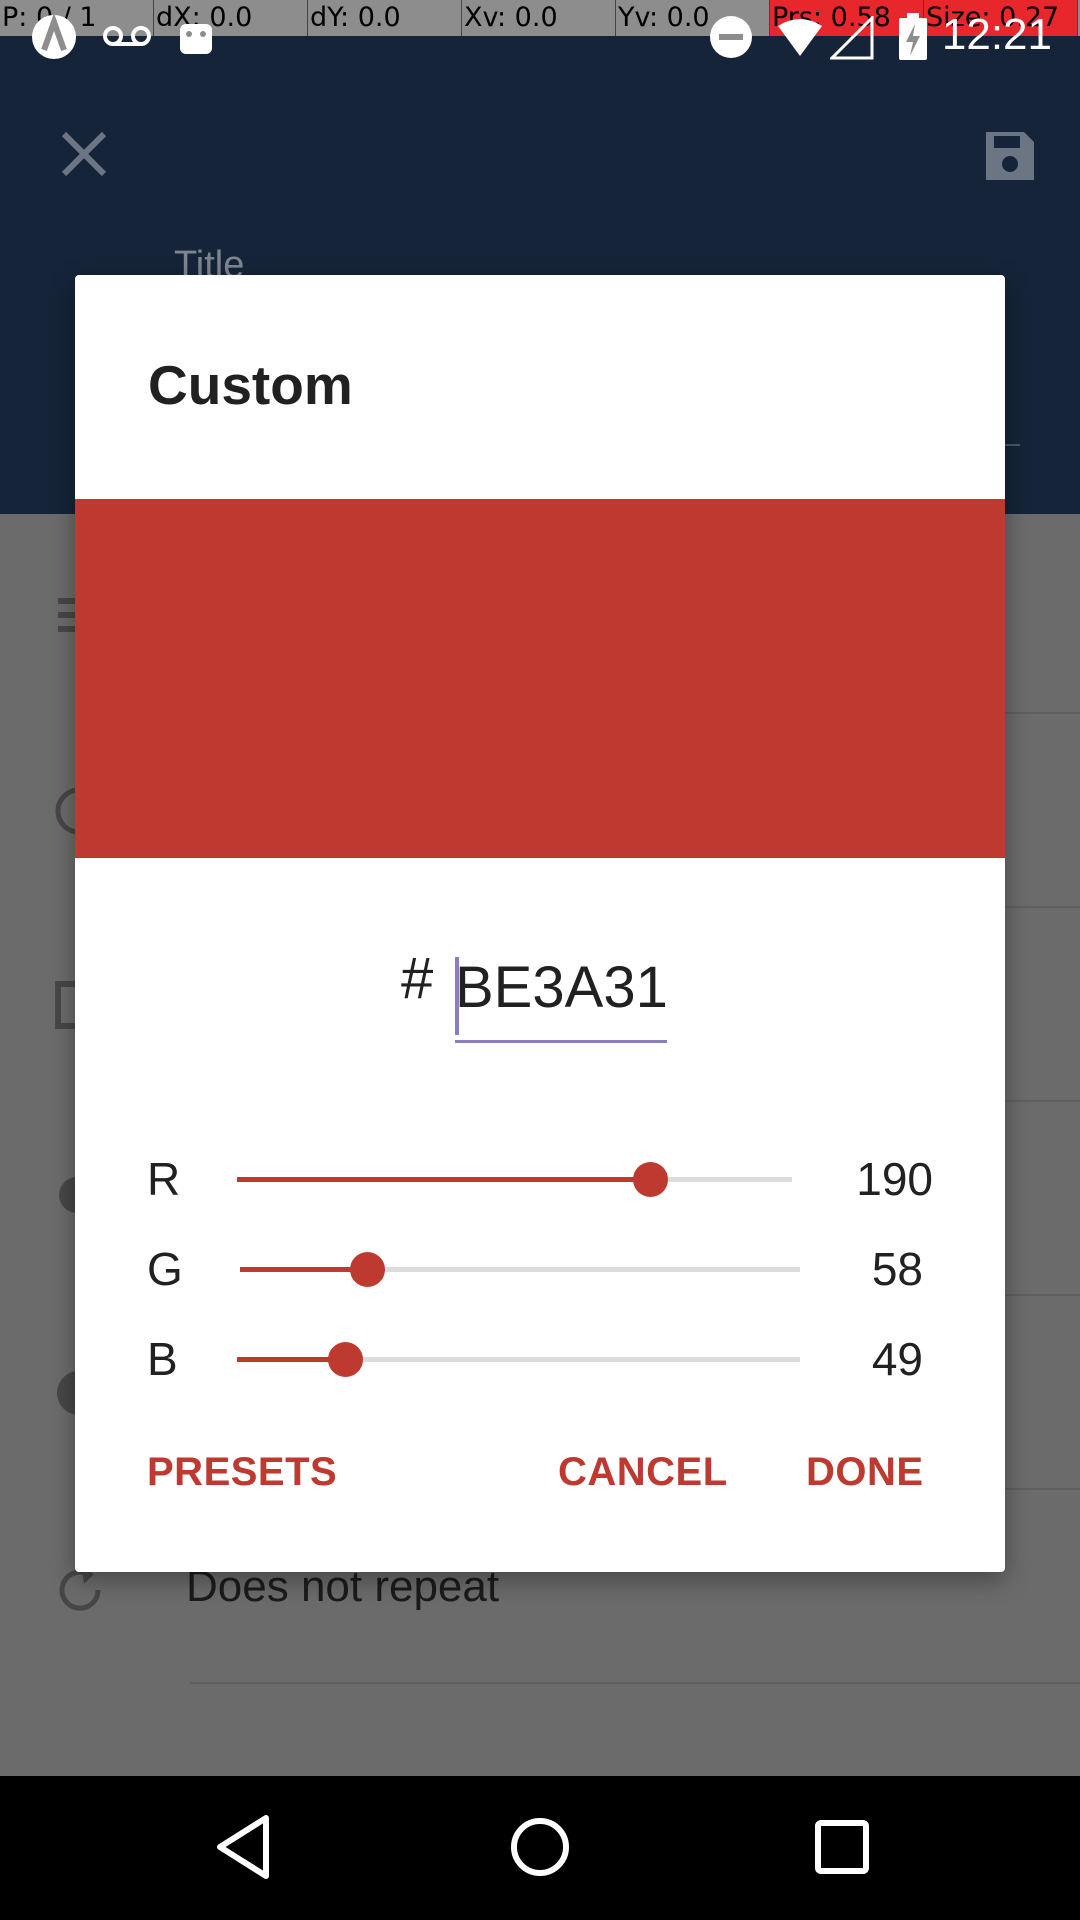  Describe the element at coordinates (1001, 18) in the screenshot. I see `touch-size: Size: 0.27` at that location.